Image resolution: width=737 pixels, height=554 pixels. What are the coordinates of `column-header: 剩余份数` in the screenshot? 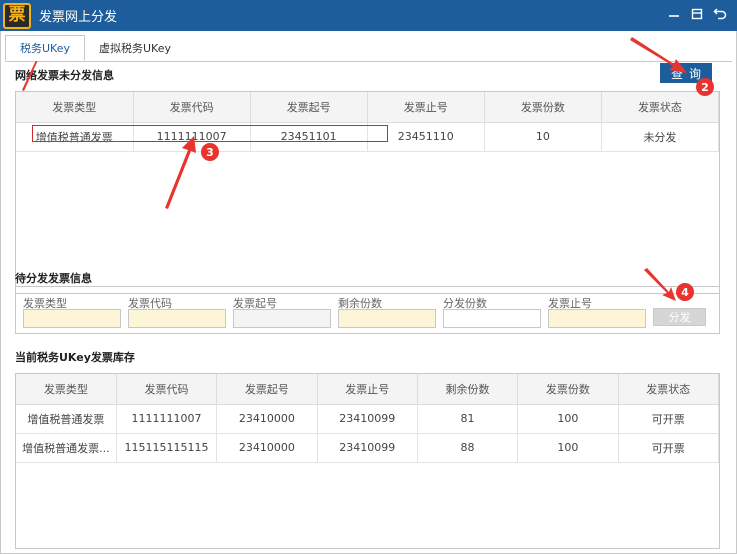 It's located at (468, 389).